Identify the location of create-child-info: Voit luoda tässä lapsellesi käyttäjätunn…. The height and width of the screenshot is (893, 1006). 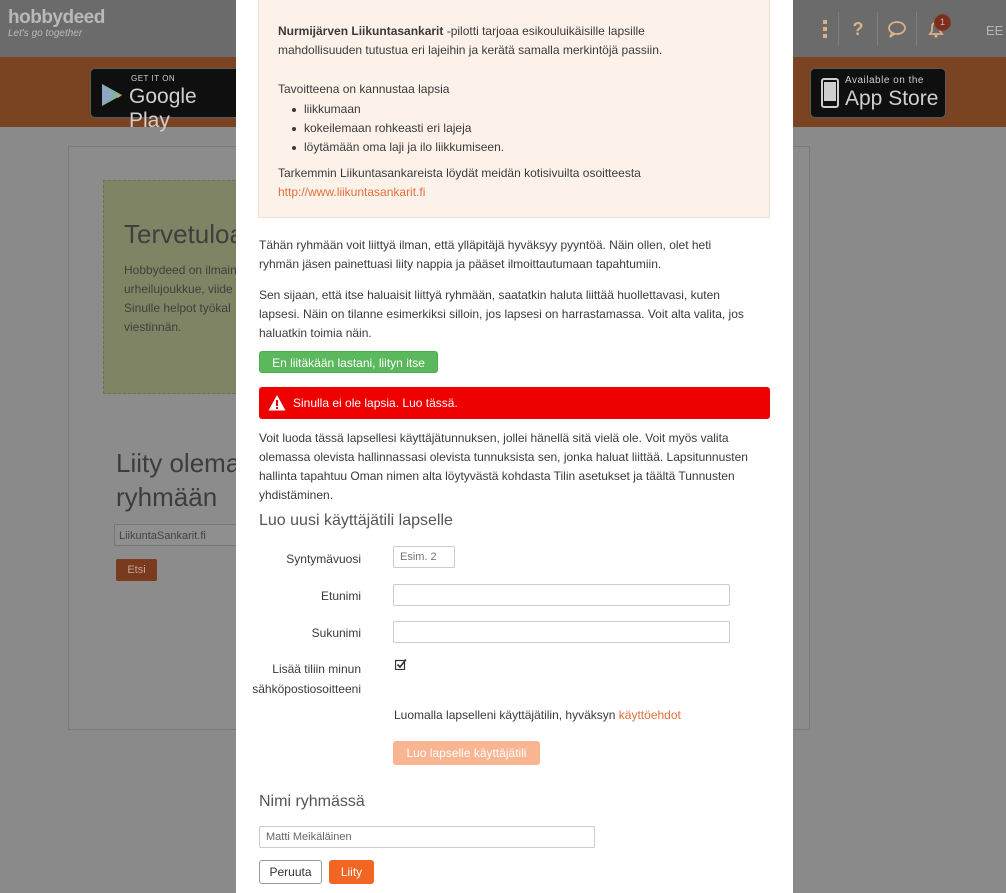
(515, 467).